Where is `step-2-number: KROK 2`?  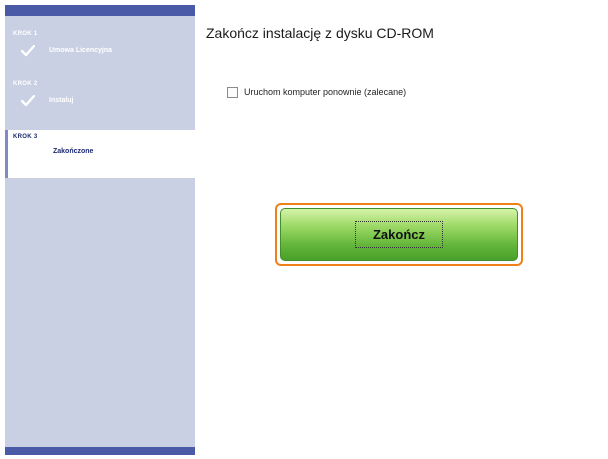 step-2-number: KROK 2 is located at coordinates (25, 84).